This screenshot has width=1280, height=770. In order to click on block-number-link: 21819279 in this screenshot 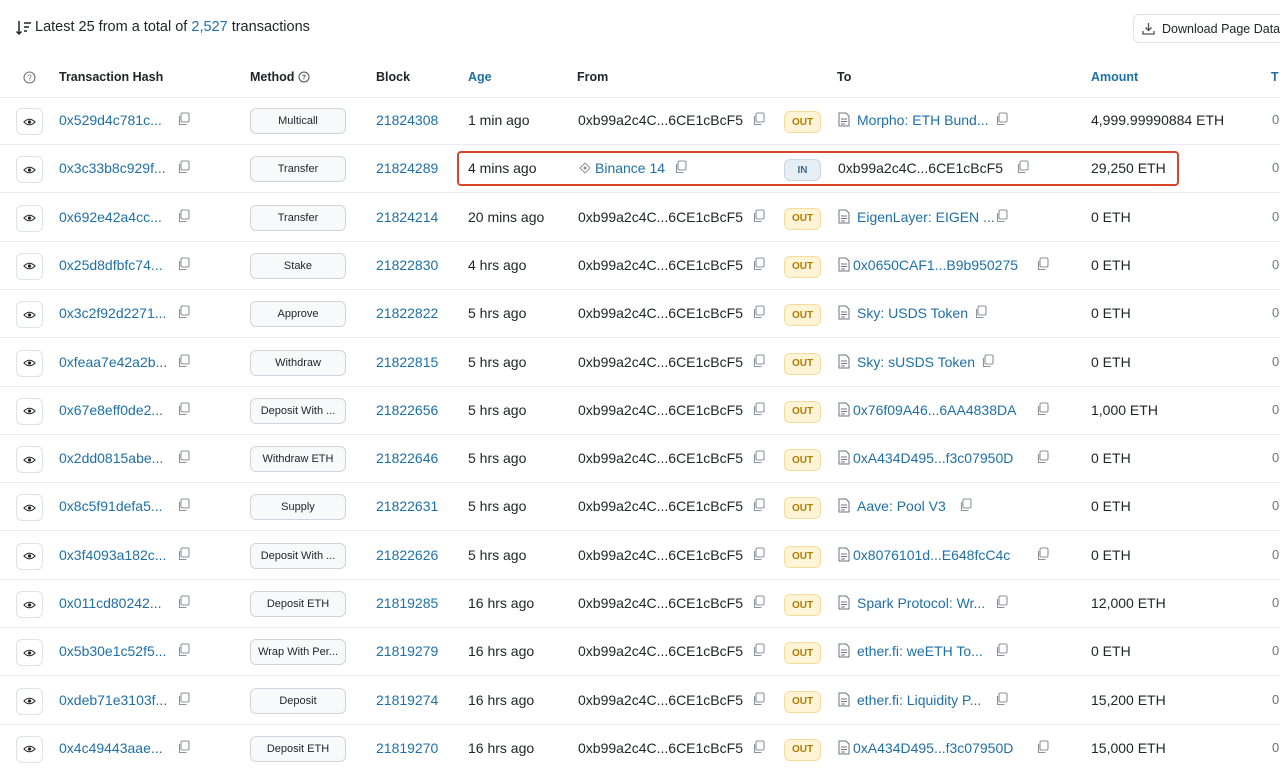, I will do `click(407, 651)`.